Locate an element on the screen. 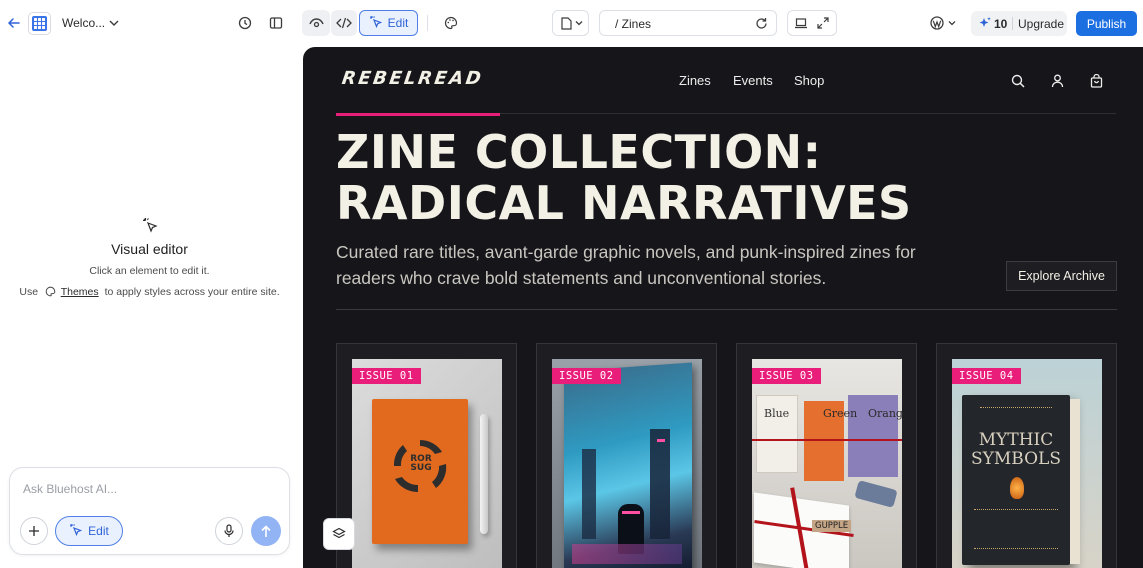  url-path: / Zines is located at coordinates (633, 24).